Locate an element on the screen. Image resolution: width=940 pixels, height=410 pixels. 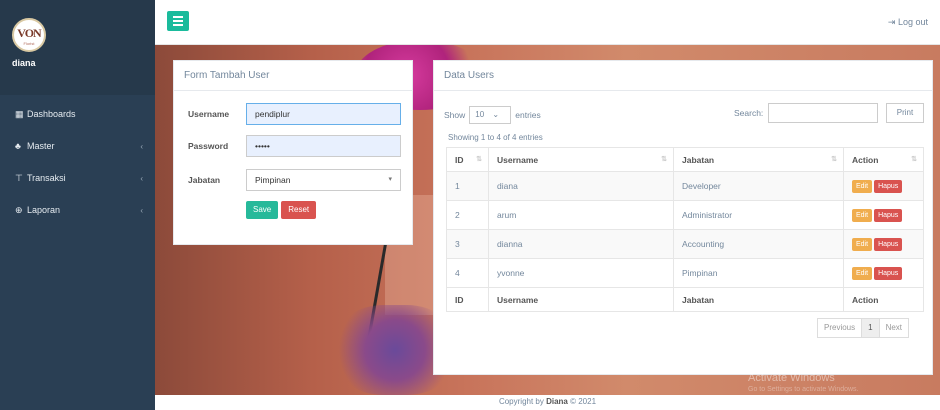
table-header-row: ID ⇅ Username ⇅ Jabatan ⇅ Action ⇅ is located at coordinates (685, 159).